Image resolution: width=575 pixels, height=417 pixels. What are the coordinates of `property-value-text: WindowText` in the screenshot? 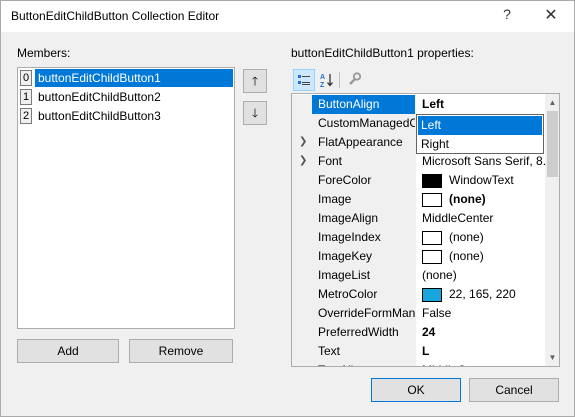 It's located at (481, 180).